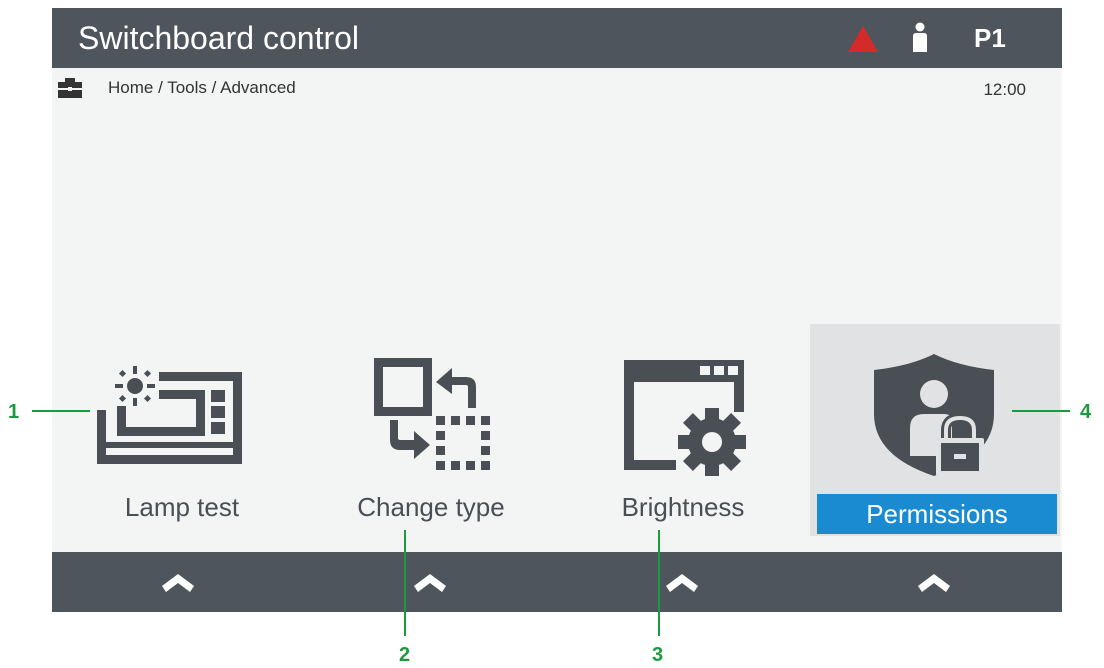 This screenshot has height=668, width=1104. What do you see at coordinates (14, 412) in the screenshot?
I see `callout-1: 1` at bounding box center [14, 412].